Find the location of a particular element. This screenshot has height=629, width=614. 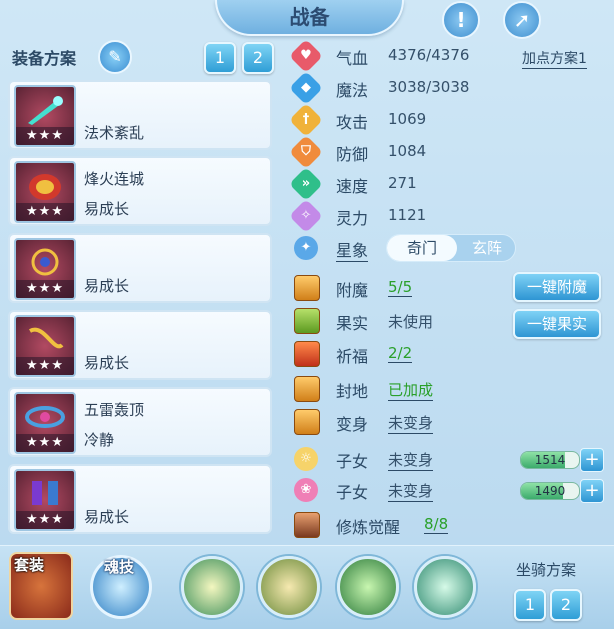

page-title: 战备 is located at coordinates (309, 18).